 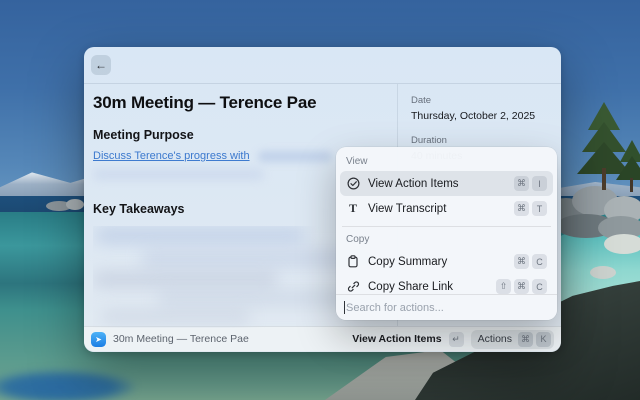 What do you see at coordinates (353, 287) in the screenshot?
I see `link-icon` at bounding box center [353, 287].